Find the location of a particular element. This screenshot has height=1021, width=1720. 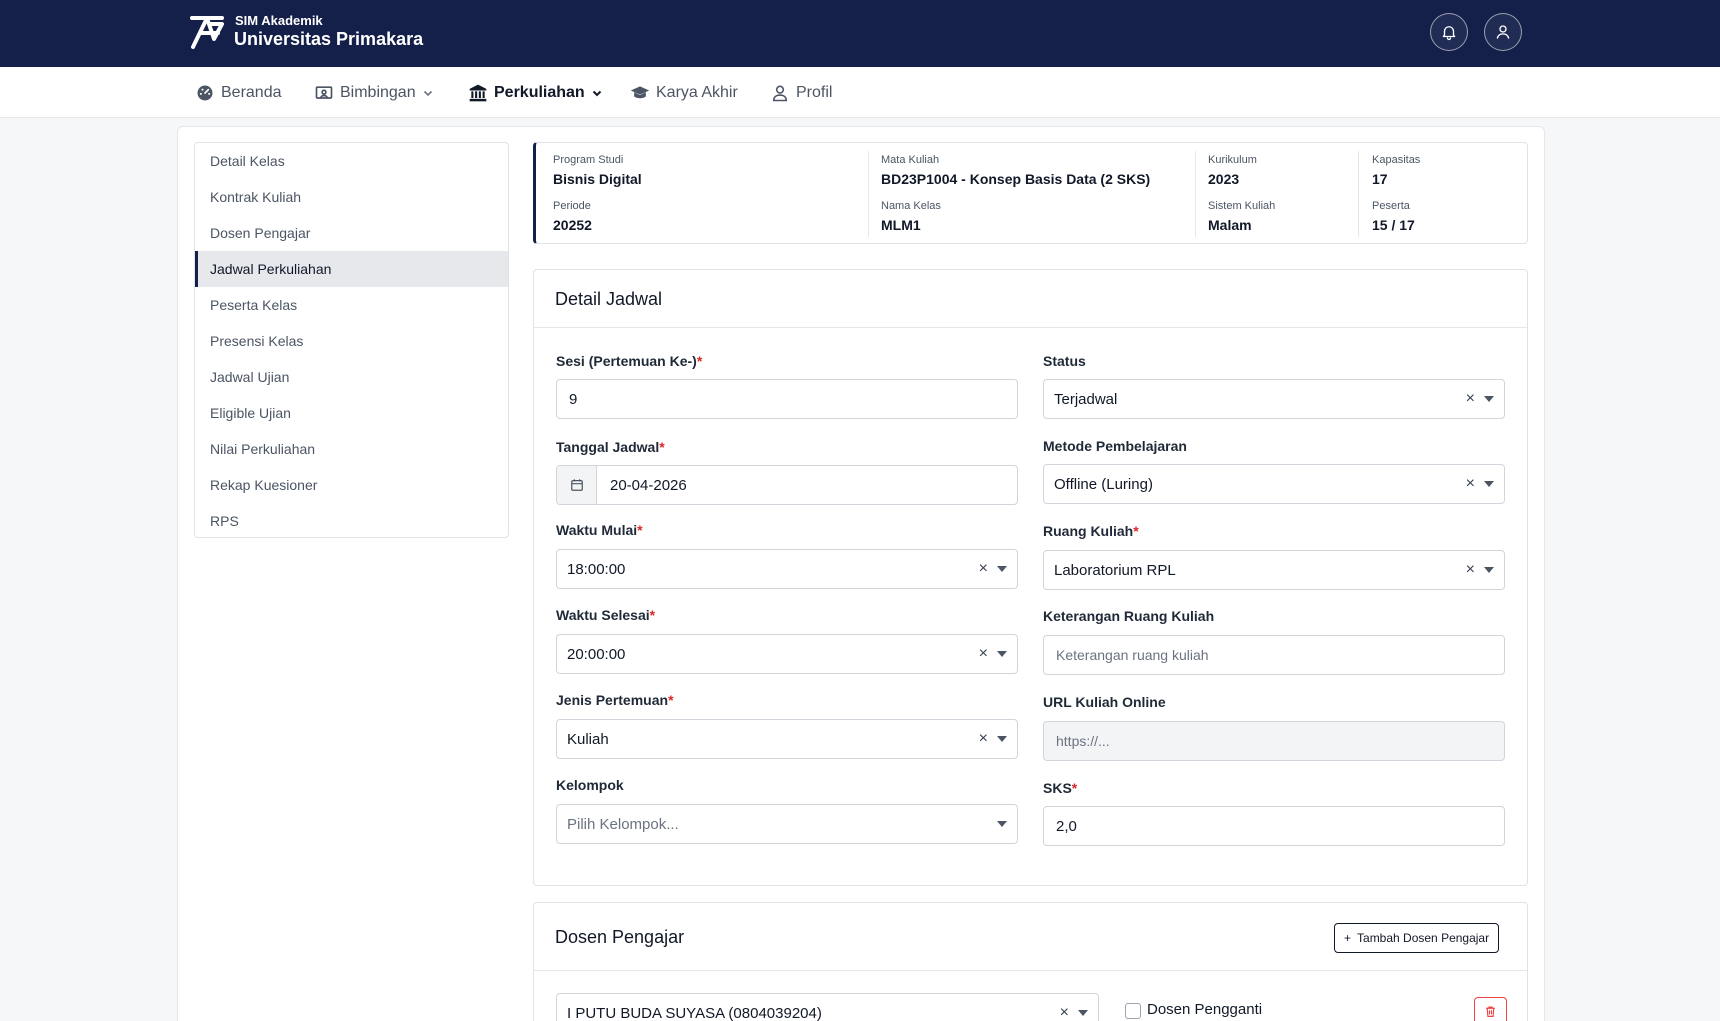

side-item-nilai-perkuliahan: Nilai Perkuliahan is located at coordinates (351, 449).